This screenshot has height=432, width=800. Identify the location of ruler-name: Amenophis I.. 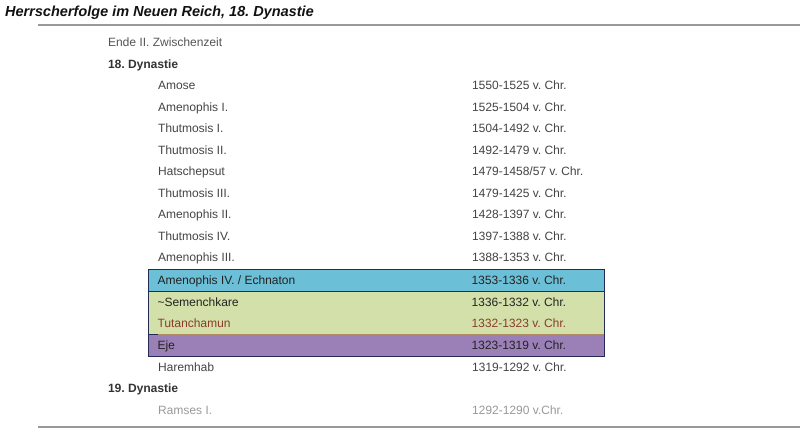
(194, 107).